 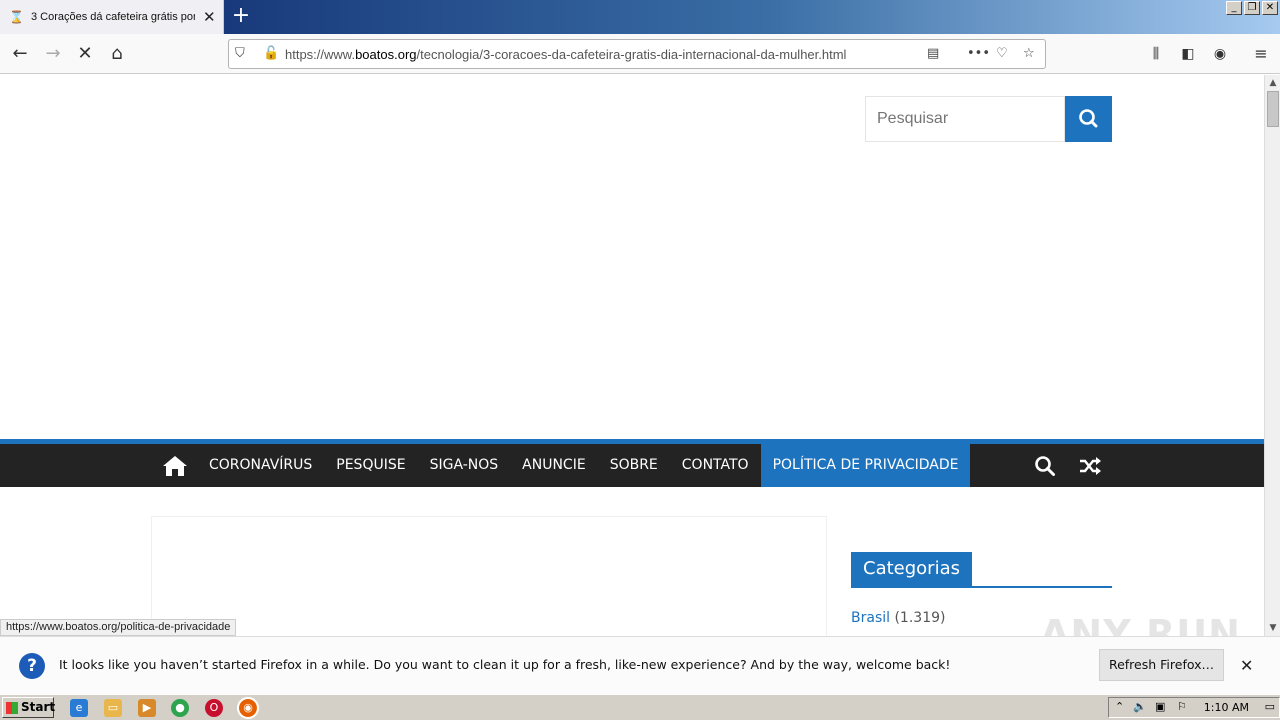 I want to click on menu-item-coronavirus: CORONAVÍRUS, so click(x=260, y=465).